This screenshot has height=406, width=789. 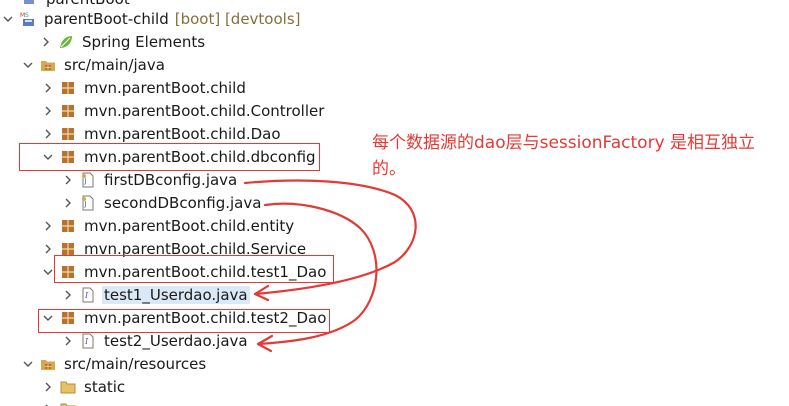 What do you see at coordinates (27, 15) in the screenshot?
I see `svg-text: S` at bounding box center [27, 15].